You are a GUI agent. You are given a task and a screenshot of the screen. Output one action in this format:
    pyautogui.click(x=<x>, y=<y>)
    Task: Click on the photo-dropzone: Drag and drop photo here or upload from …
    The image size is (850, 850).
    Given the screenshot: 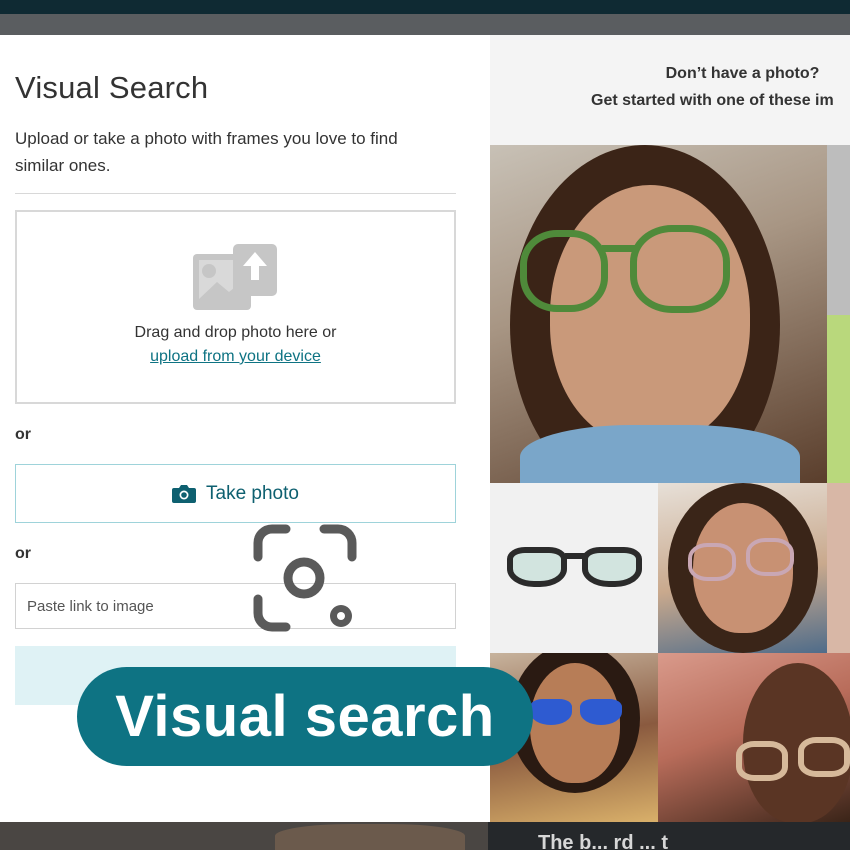 What is the action you would take?
    pyautogui.click(x=235, y=307)
    